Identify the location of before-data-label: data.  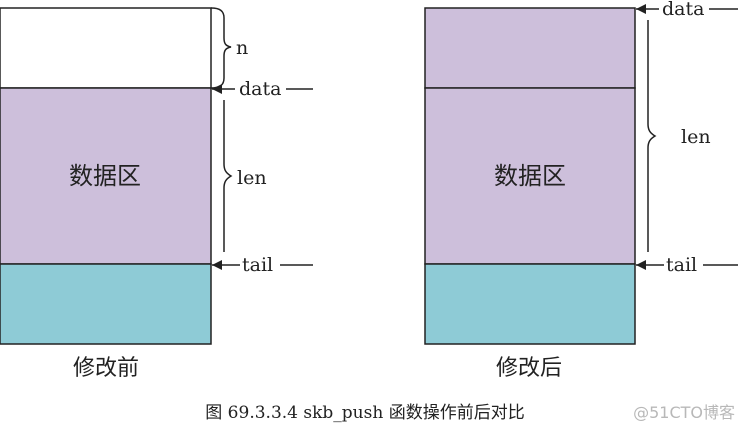
(260, 89).